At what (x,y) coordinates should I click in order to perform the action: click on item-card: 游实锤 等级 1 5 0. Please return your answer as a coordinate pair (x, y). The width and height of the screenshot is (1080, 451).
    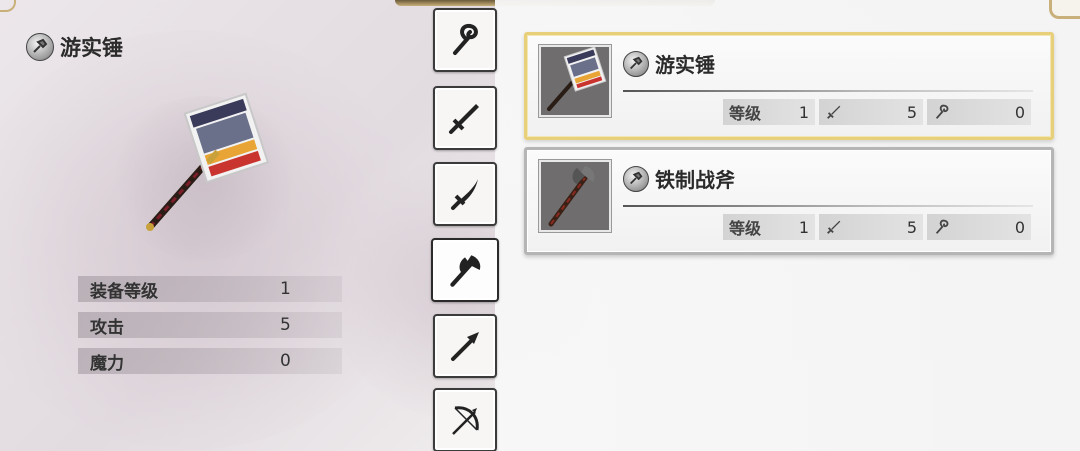
    Looking at the image, I should click on (789, 86).